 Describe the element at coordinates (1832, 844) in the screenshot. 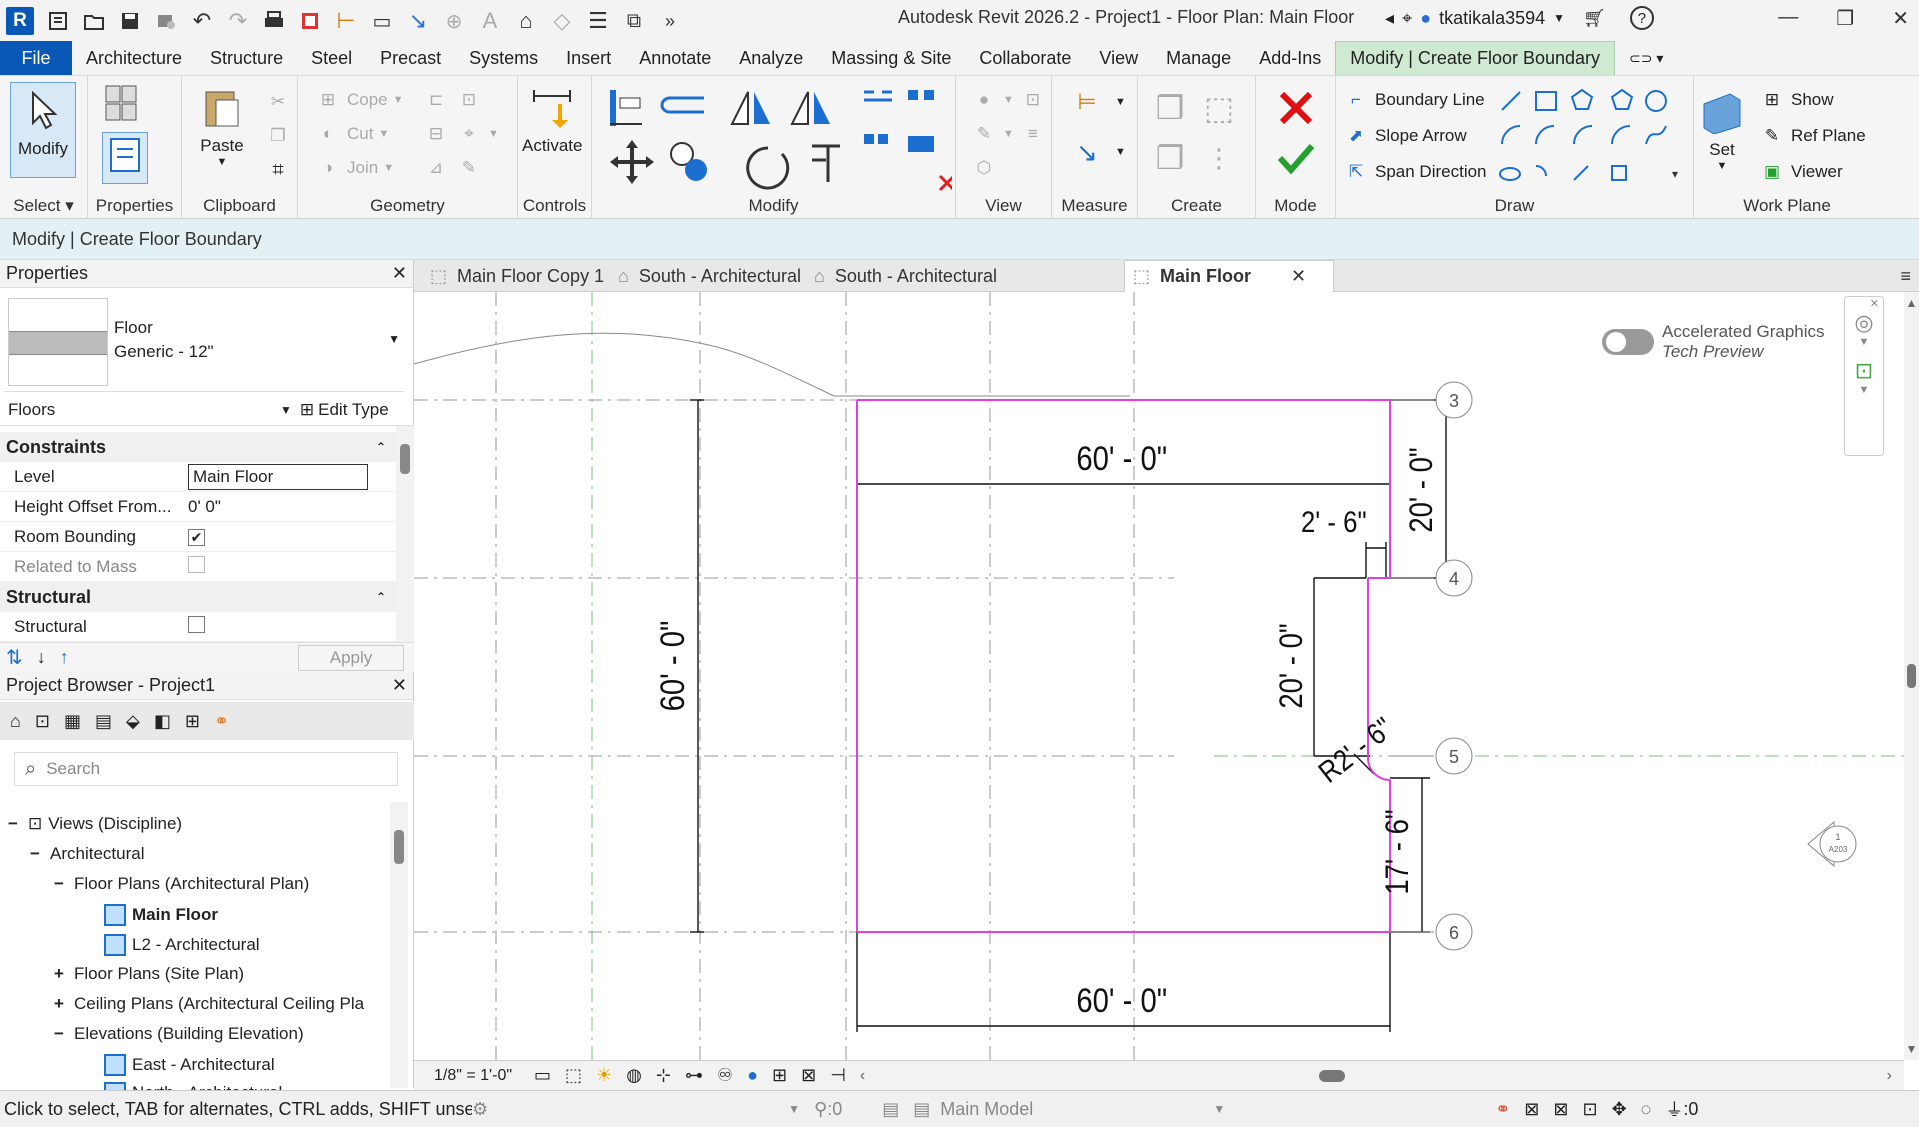

I see `elevation-marker: 1 A203` at that location.